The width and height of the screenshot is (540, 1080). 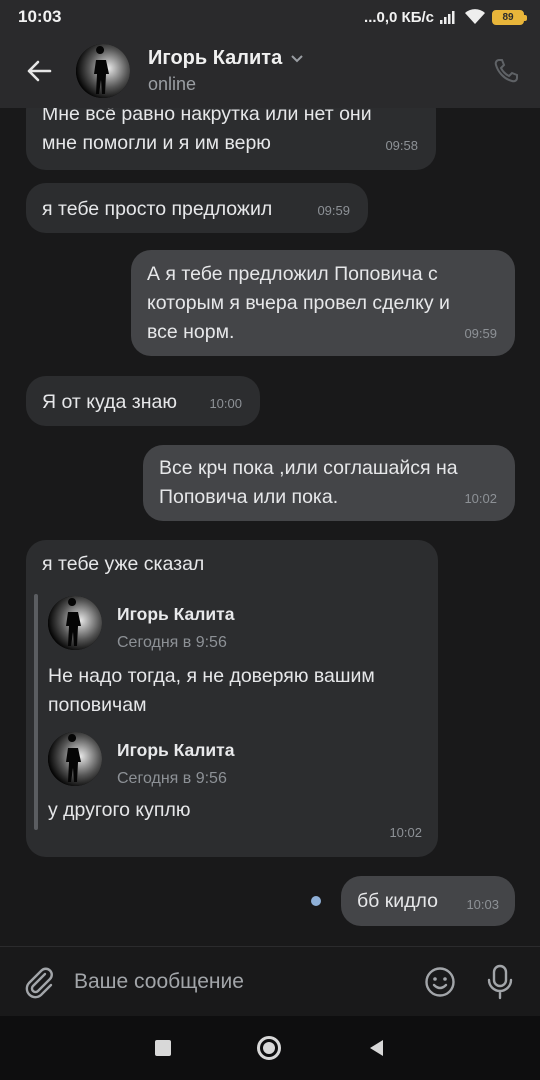 I want to click on forwarded-text: поповичам, so click(x=97, y=705).